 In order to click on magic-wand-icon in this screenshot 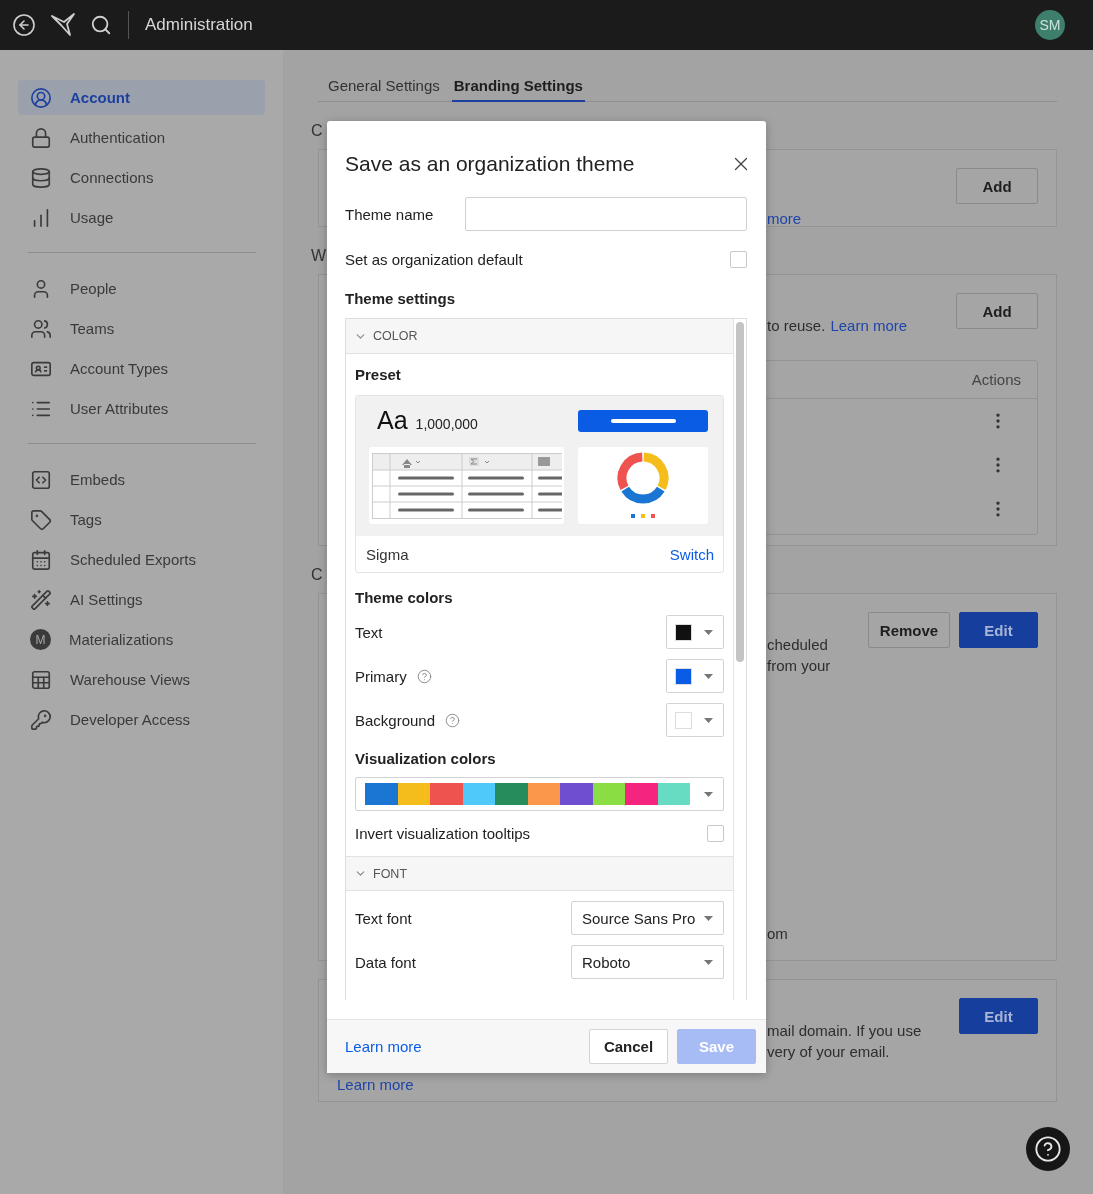, I will do `click(41, 599)`.